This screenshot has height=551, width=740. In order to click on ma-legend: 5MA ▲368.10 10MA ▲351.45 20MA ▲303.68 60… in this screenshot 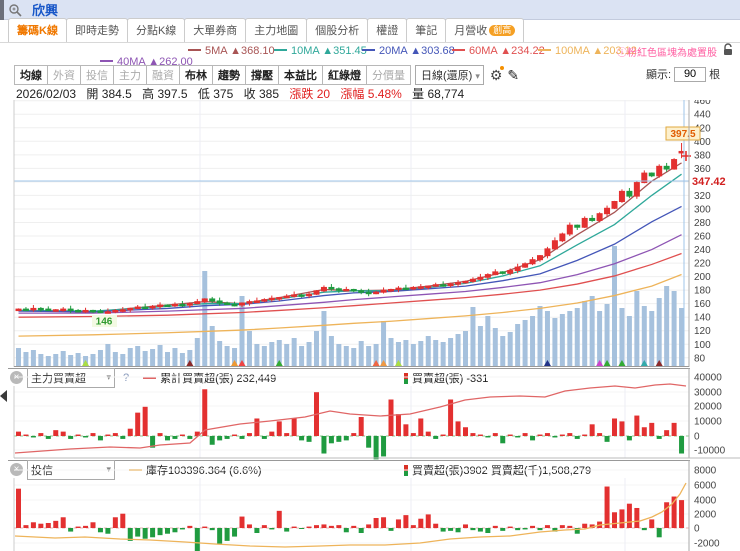, I will do `click(370, 55)`.